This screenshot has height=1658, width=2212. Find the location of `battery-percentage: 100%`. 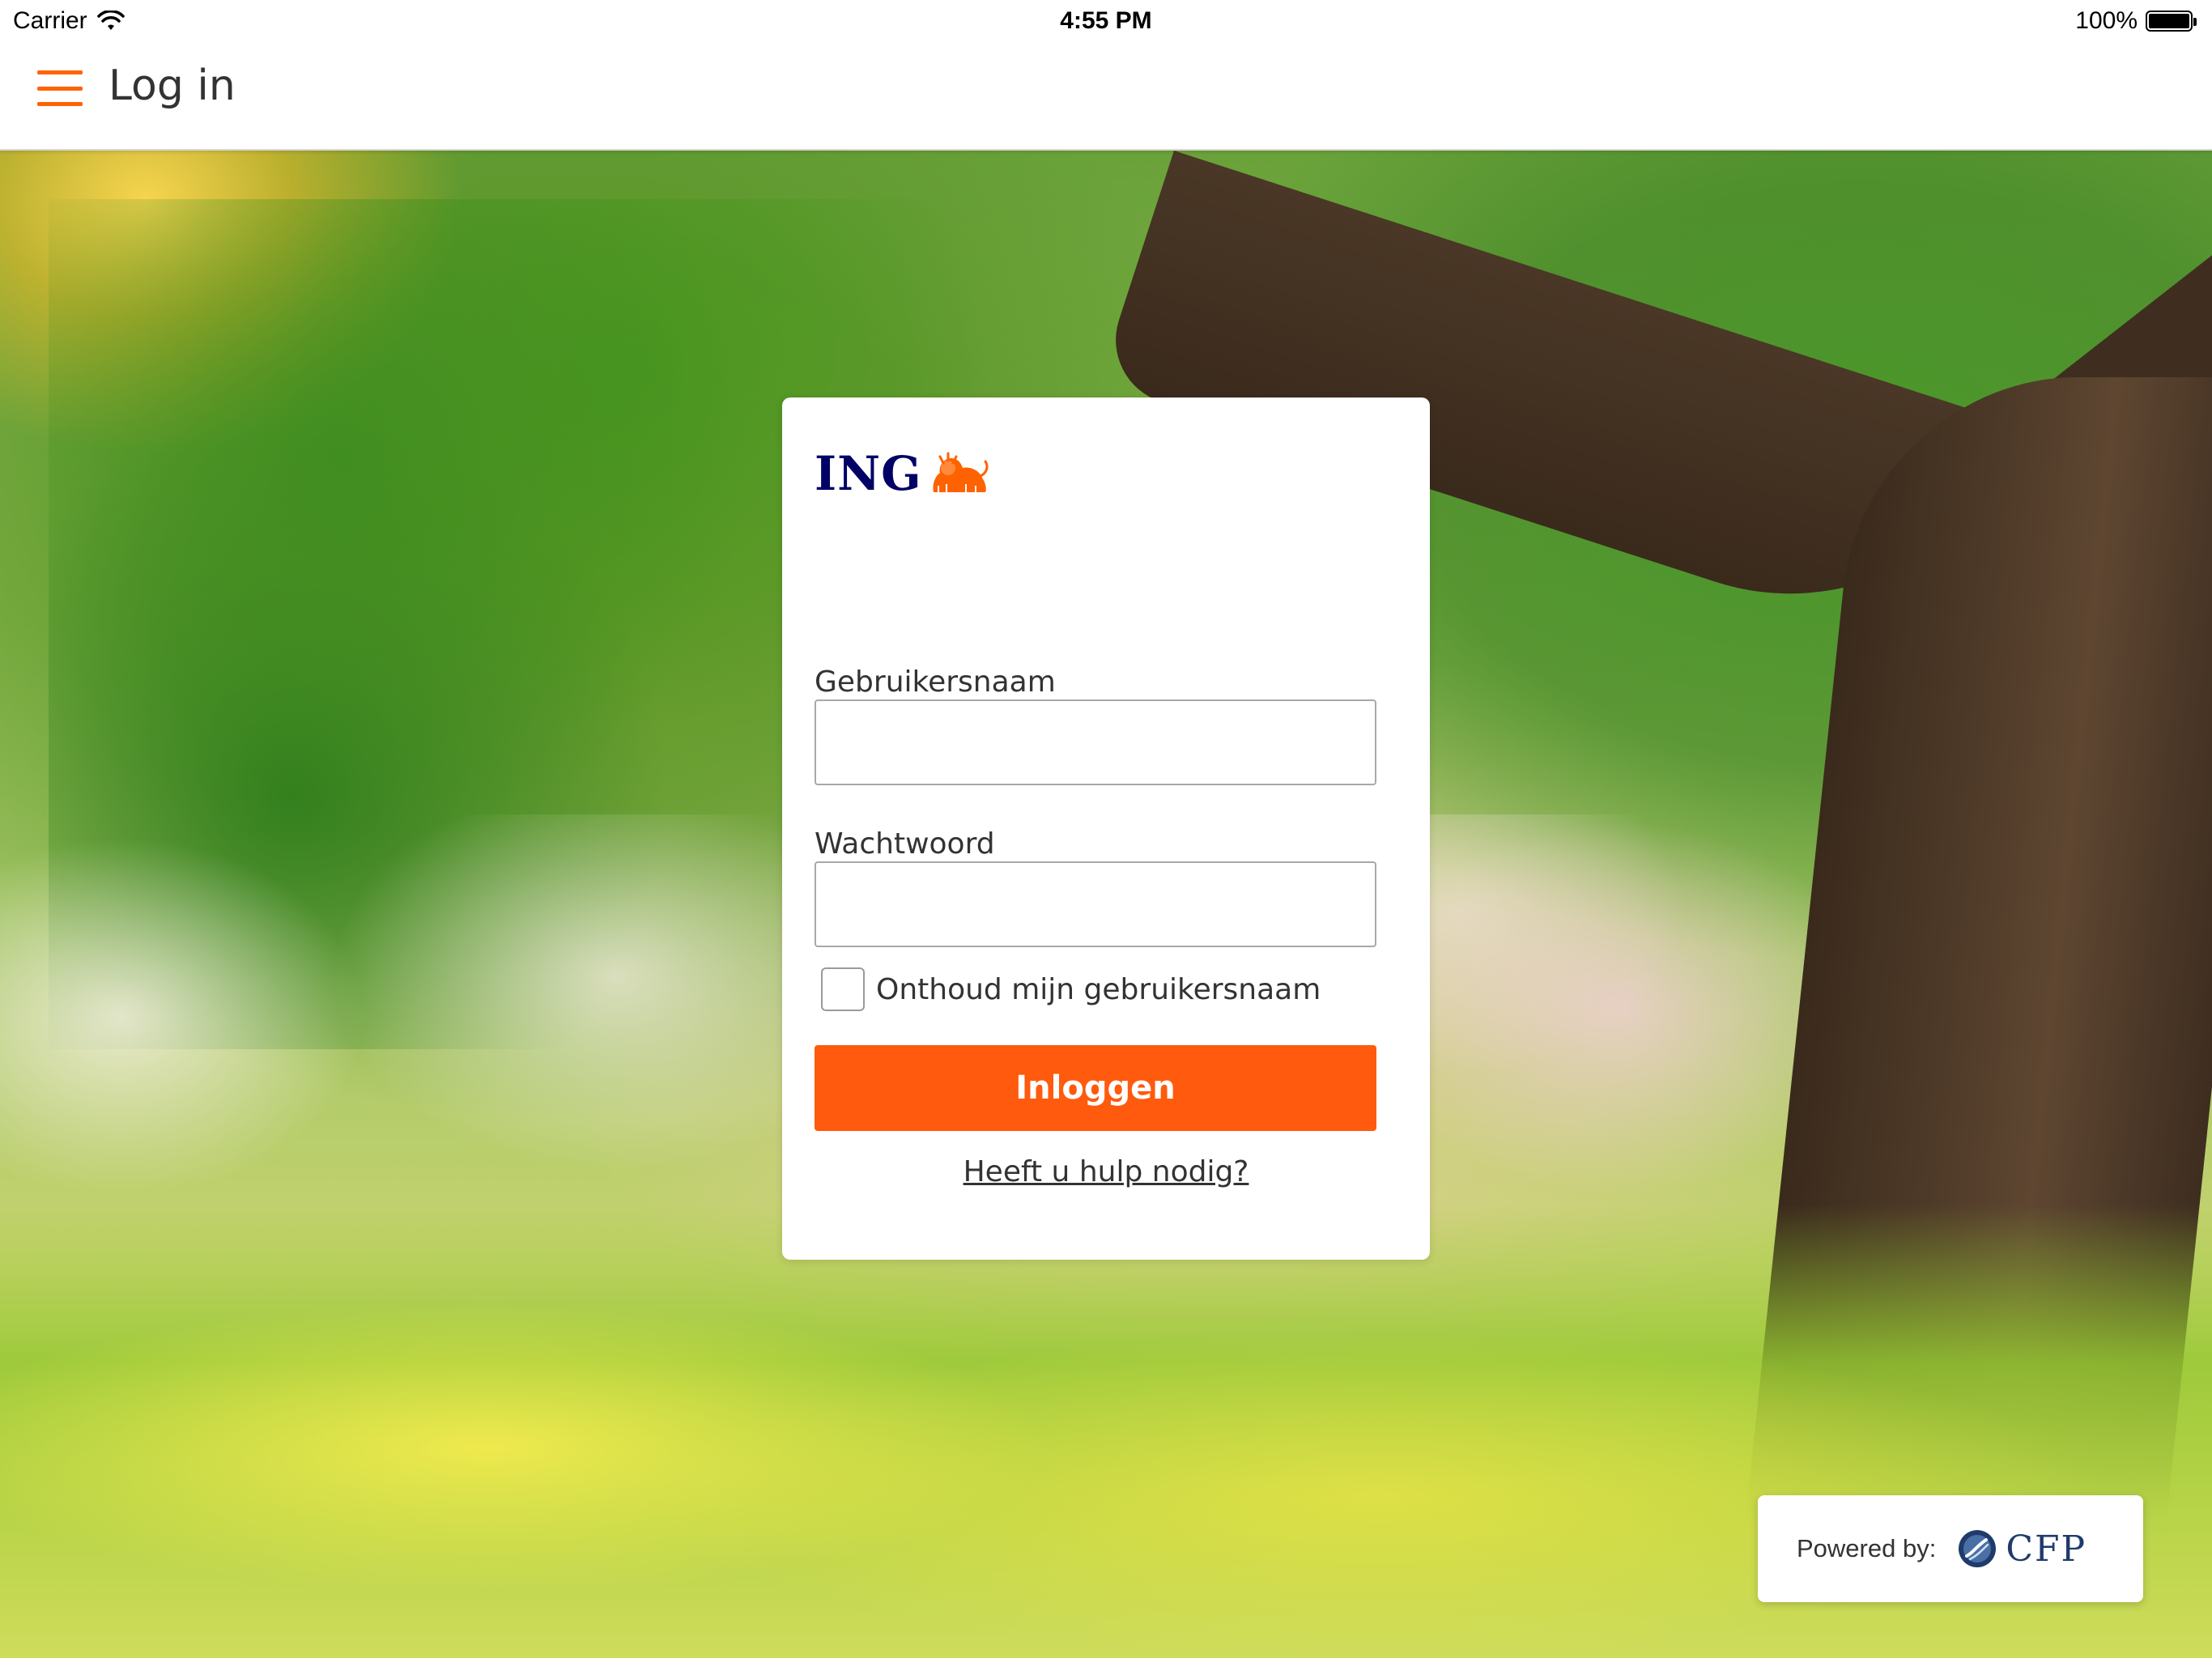

battery-percentage: 100% is located at coordinates (2106, 20).